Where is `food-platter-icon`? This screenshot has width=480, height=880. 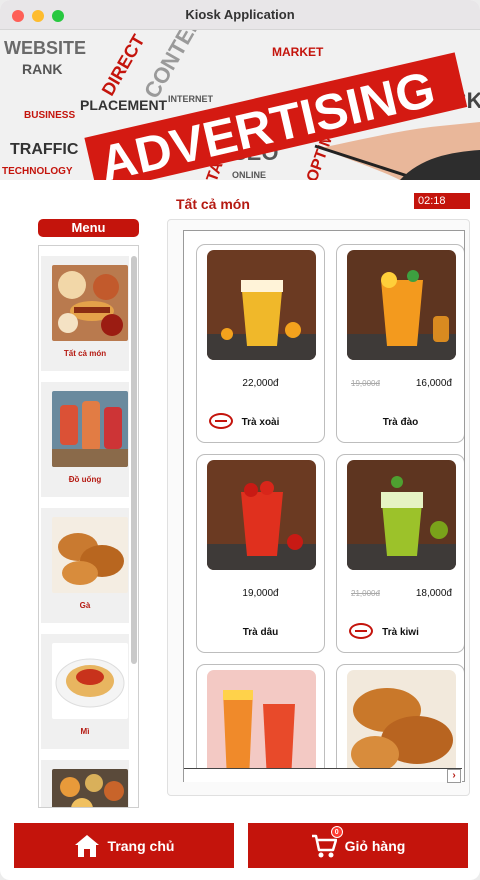 food-platter-icon is located at coordinates (90, 303).